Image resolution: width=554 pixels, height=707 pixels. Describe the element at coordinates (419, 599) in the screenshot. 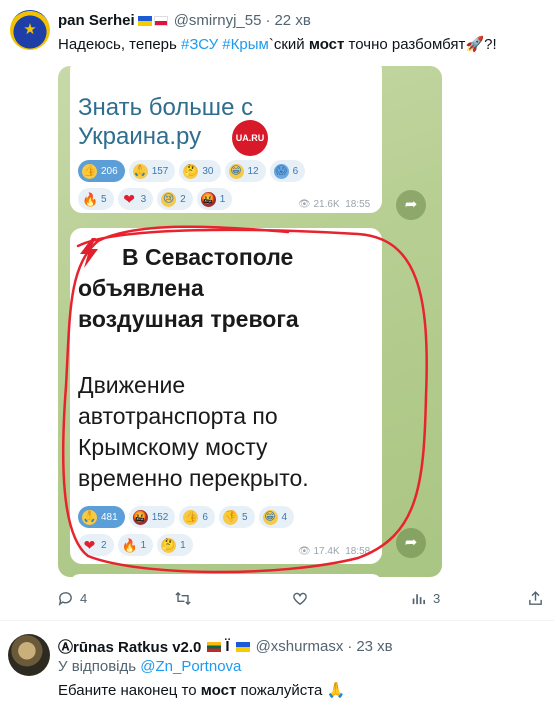

I see `bar-chart-icon` at that location.